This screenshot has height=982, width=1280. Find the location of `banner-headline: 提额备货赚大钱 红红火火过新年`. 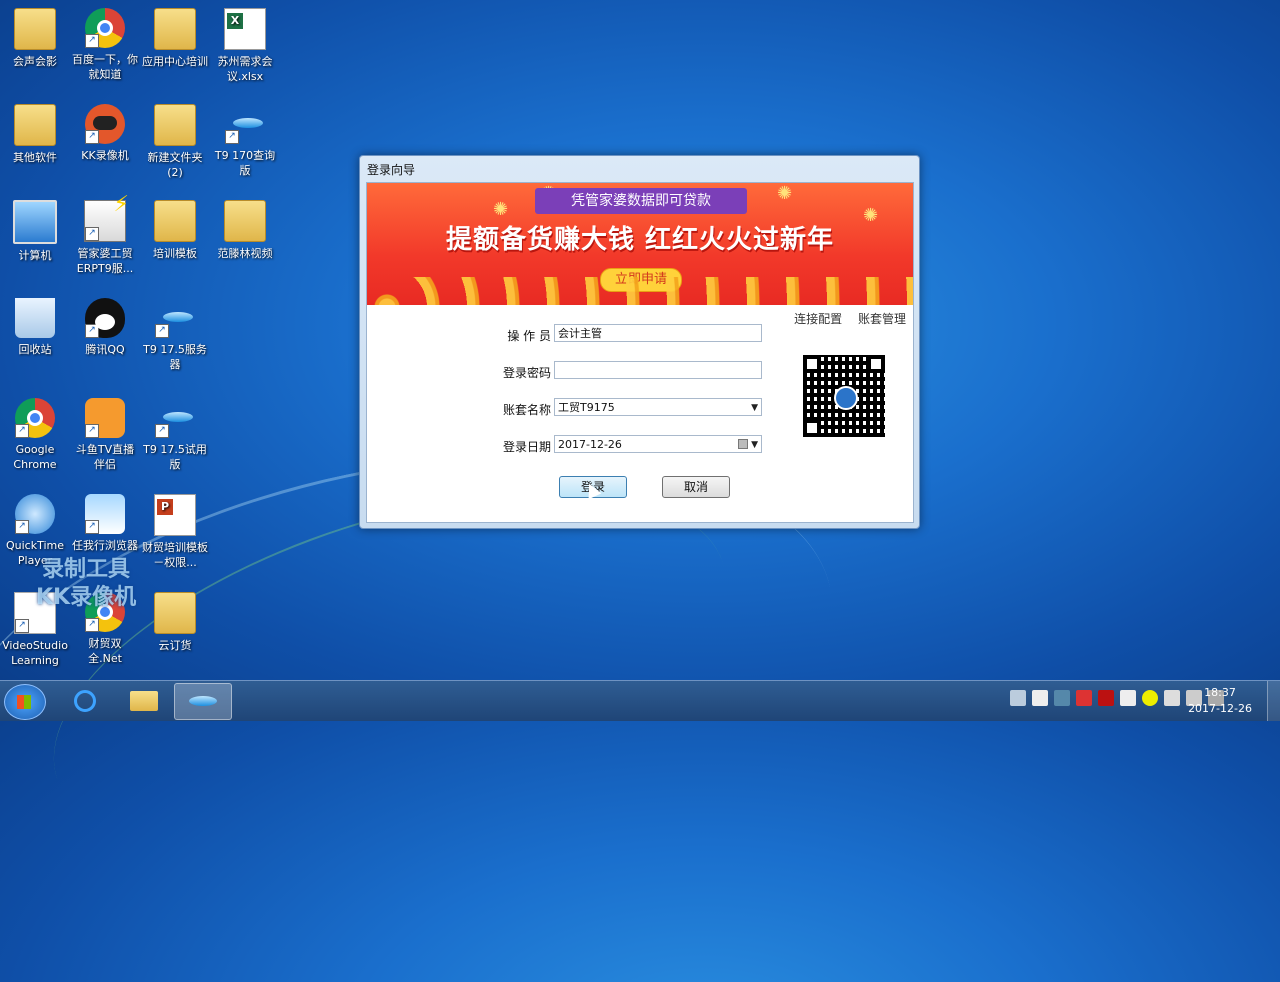

banner-headline: 提额备货赚大钱 红红火火过新年 is located at coordinates (640, 240).